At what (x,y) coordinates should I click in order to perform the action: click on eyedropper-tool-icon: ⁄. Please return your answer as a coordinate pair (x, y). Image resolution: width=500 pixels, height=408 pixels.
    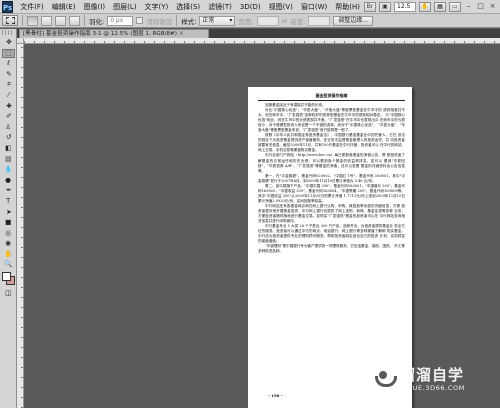
    Looking at the image, I should click on (8, 95).